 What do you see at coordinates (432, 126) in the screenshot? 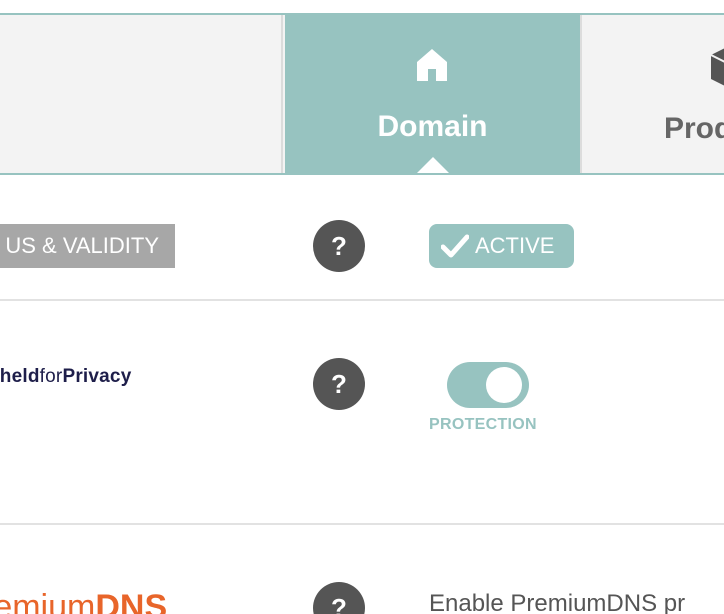
I see `tab-domain-label: Domain` at bounding box center [432, 126].